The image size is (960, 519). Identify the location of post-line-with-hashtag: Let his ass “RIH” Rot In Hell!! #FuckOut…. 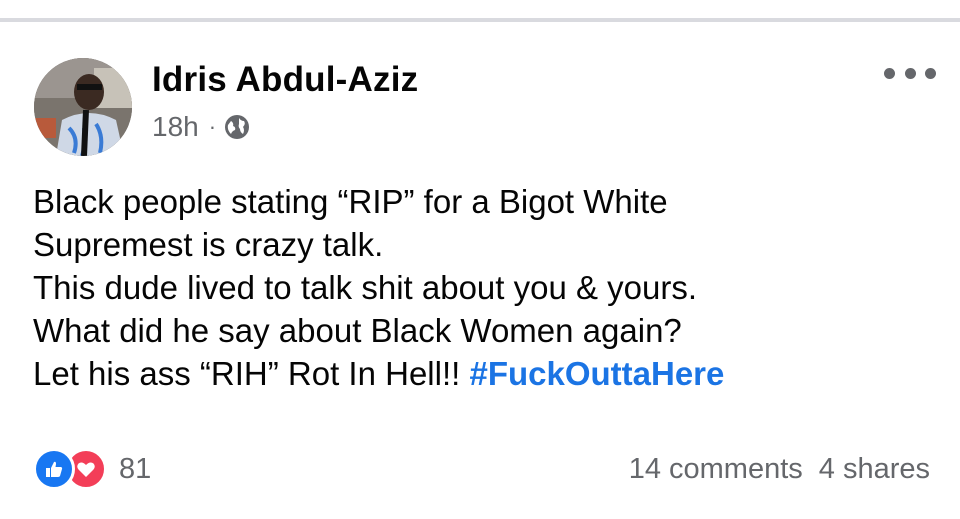
(483, 373).